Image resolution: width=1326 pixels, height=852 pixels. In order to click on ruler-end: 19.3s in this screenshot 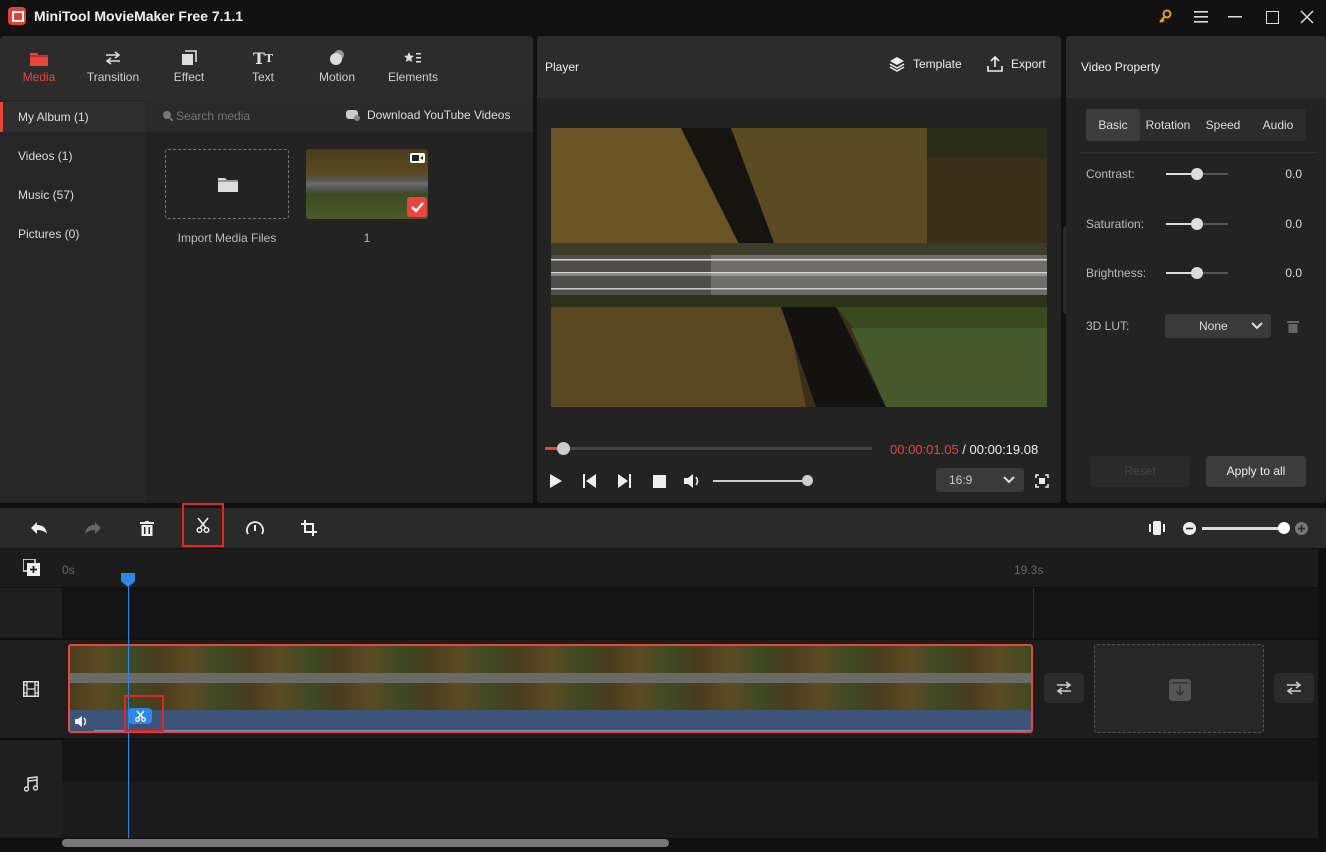, I will do `click(1029, 570)`.